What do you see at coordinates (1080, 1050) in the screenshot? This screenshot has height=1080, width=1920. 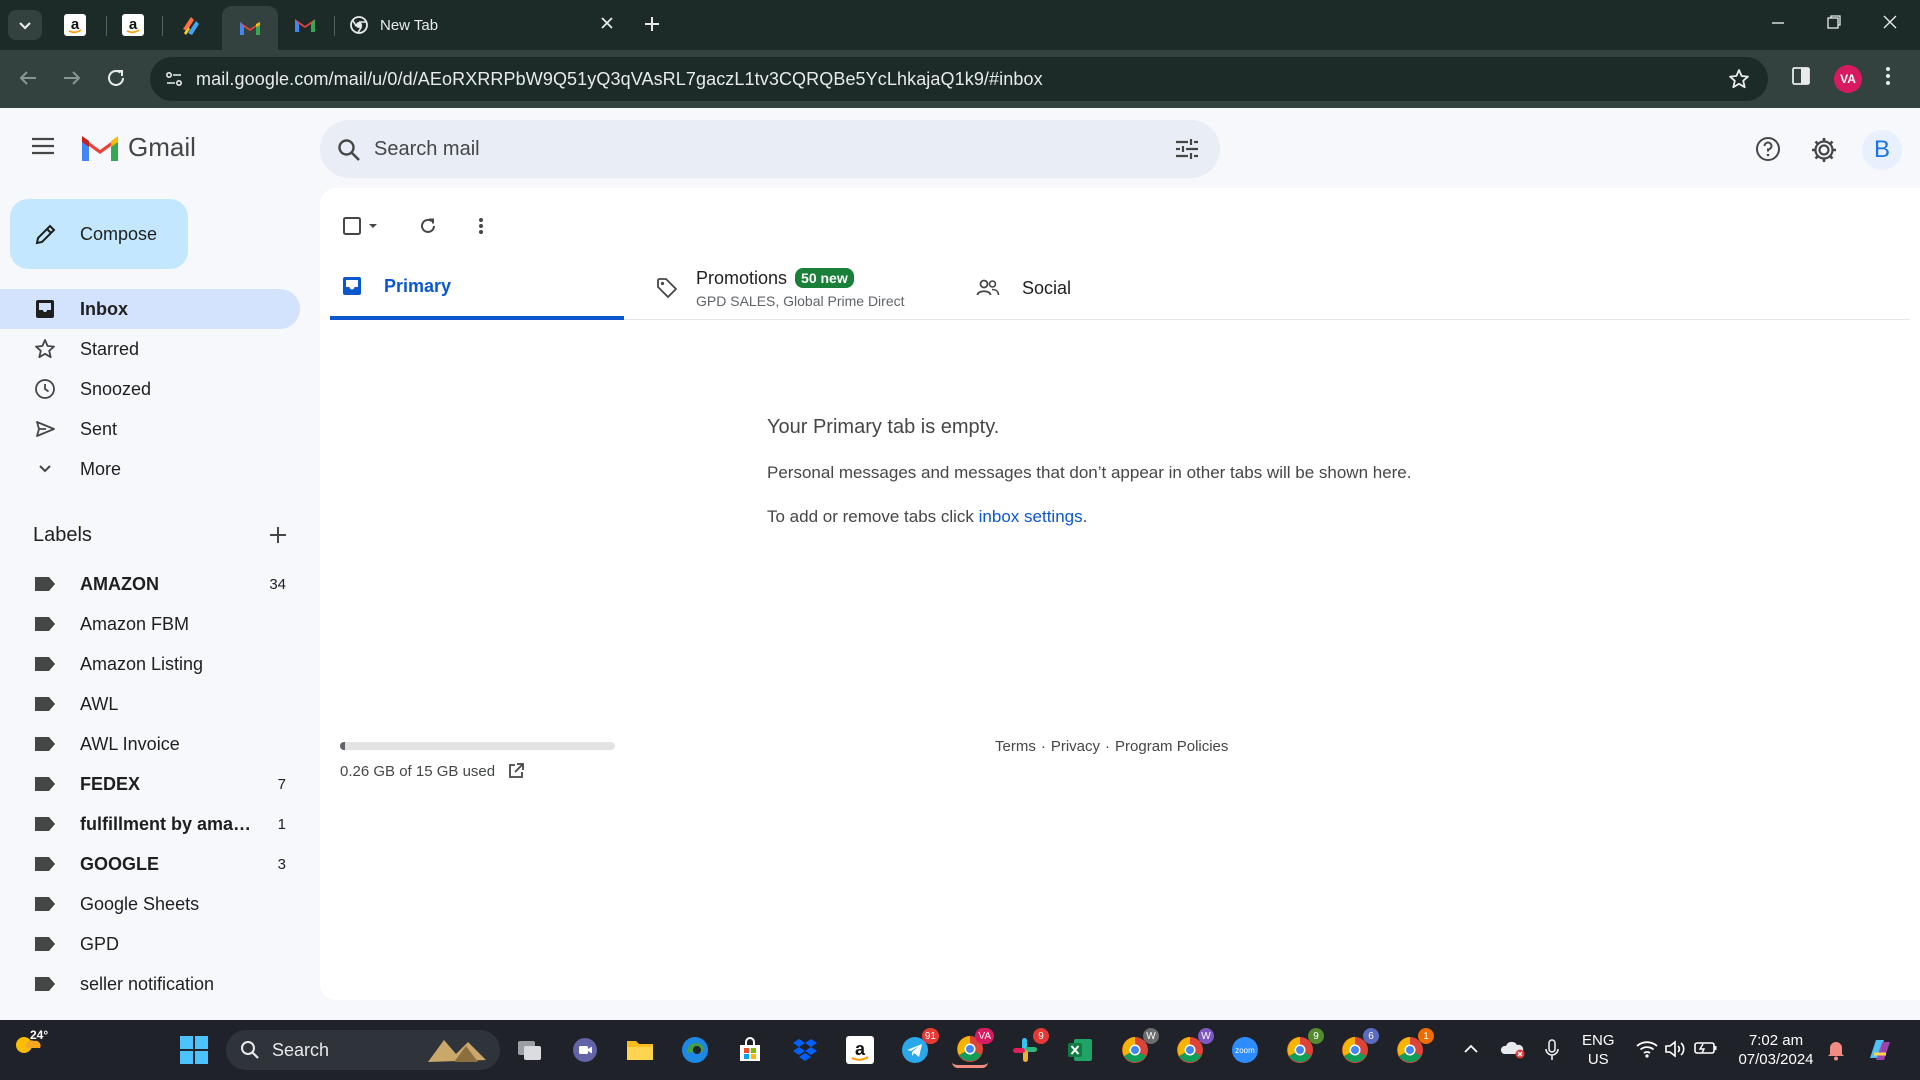 I see `excel-button` at bounding box center [1080, 1050].